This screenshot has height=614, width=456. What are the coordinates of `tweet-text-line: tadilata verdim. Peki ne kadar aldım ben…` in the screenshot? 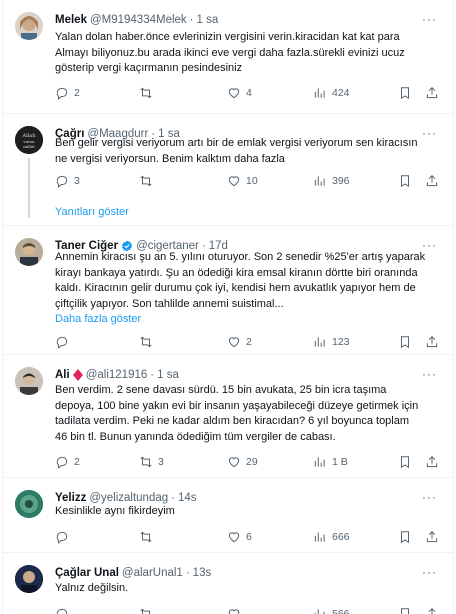 It's located at (232, 421).